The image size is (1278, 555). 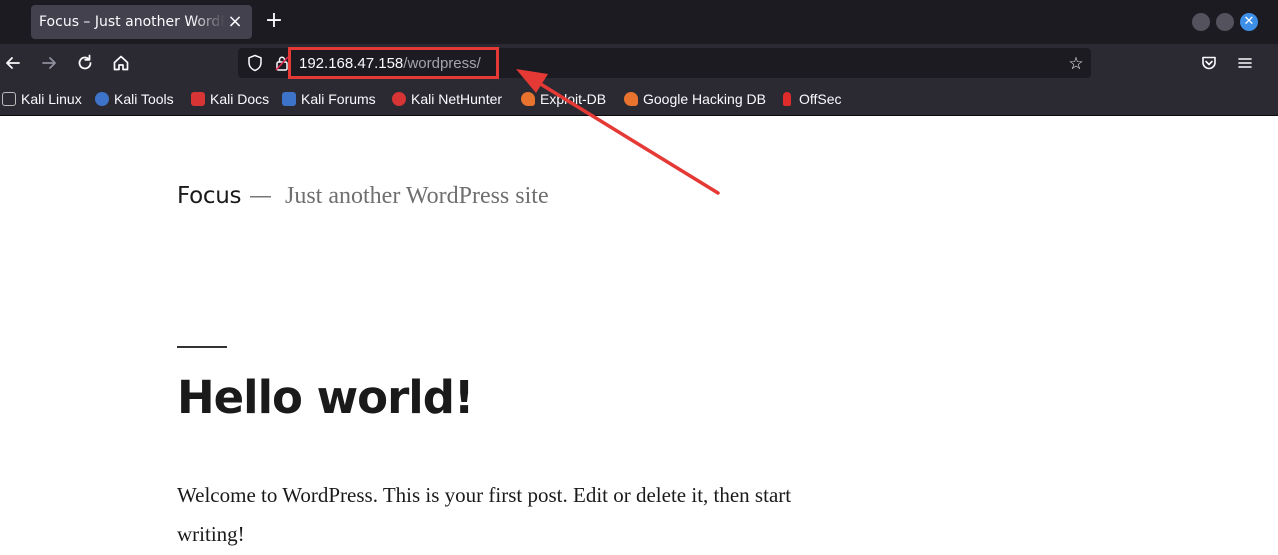 I want to click on pocket-icon, so click(x=1209, y=64).